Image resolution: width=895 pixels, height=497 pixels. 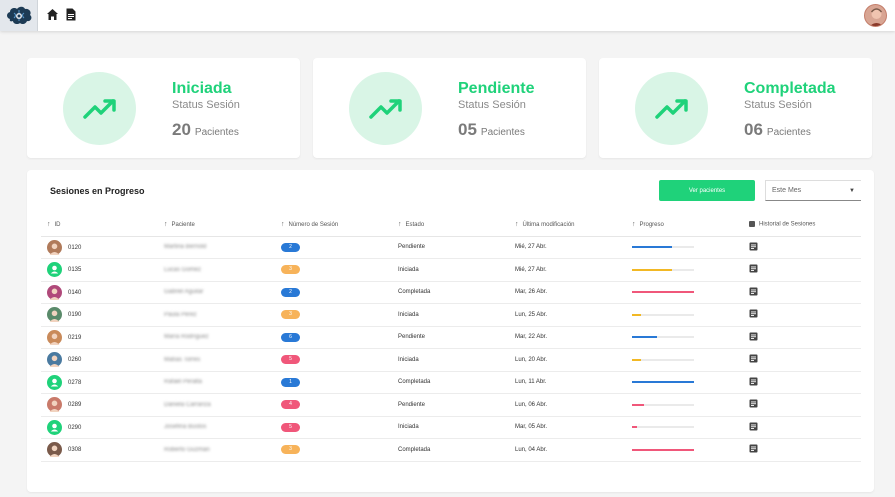 What do you see at coordinates (99, 427) in the screenshot?
I see `cell-id: 0290` at bounding box center [99, 427].